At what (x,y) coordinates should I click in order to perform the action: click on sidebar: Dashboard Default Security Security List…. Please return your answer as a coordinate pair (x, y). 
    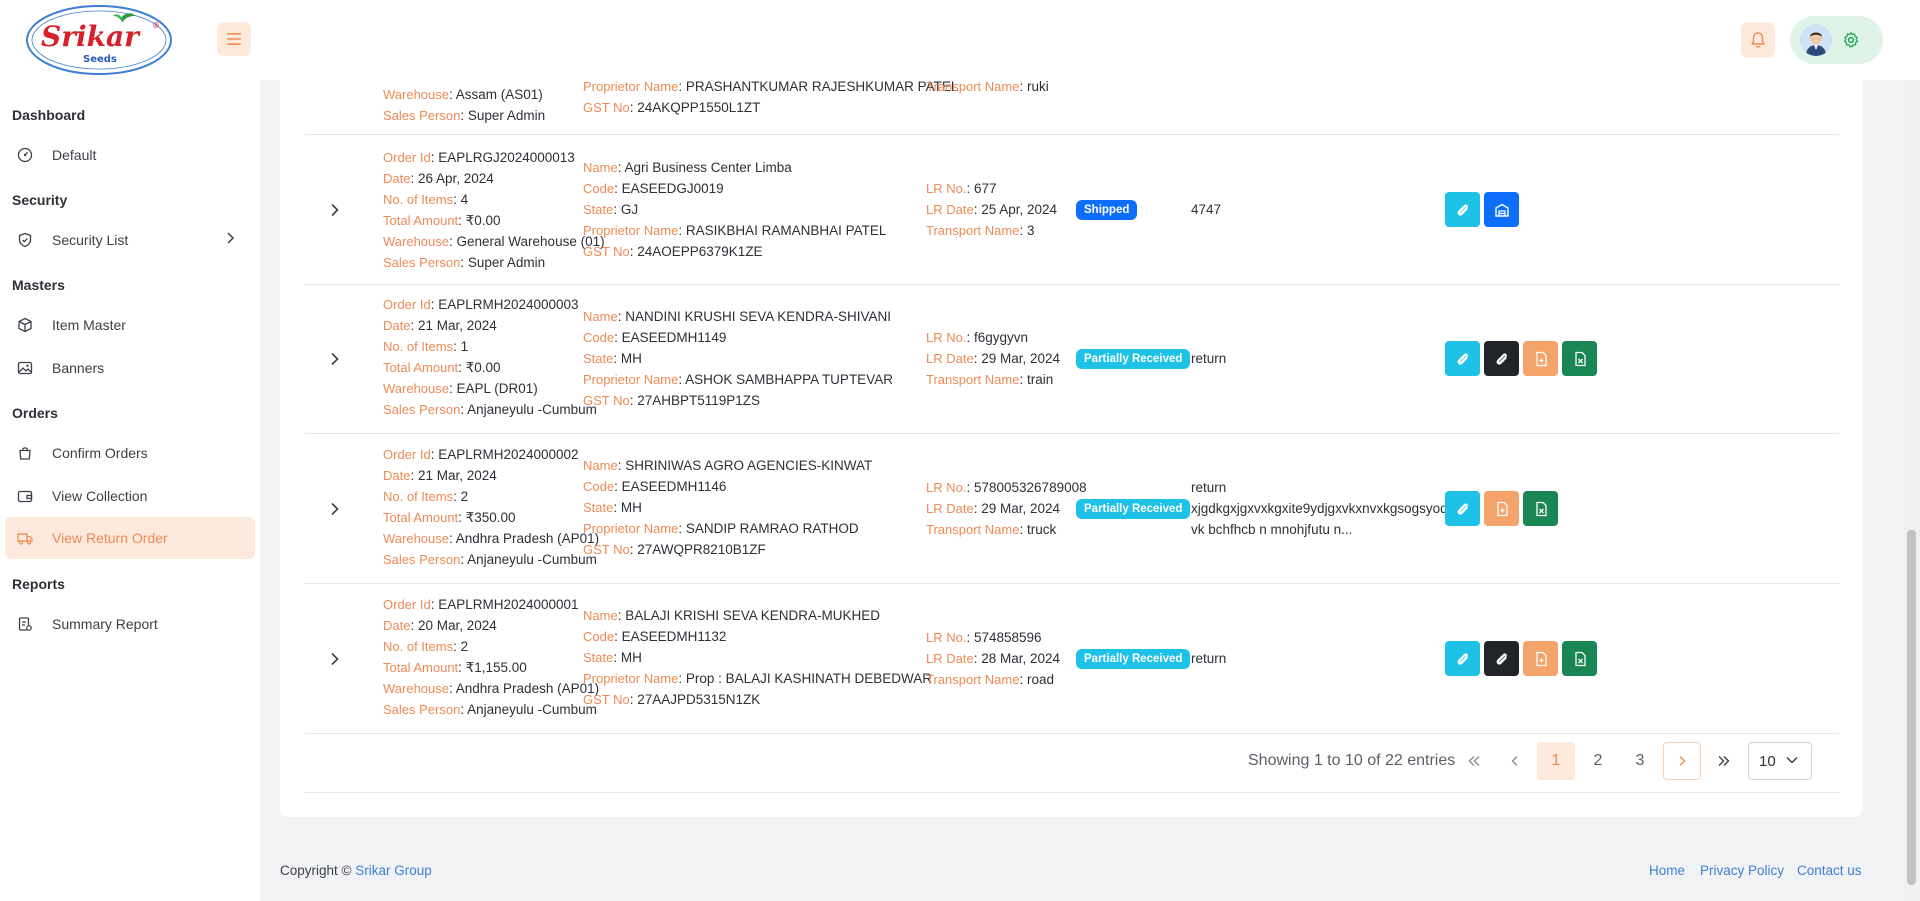
    Looking at the image, I should click on (130, 490).